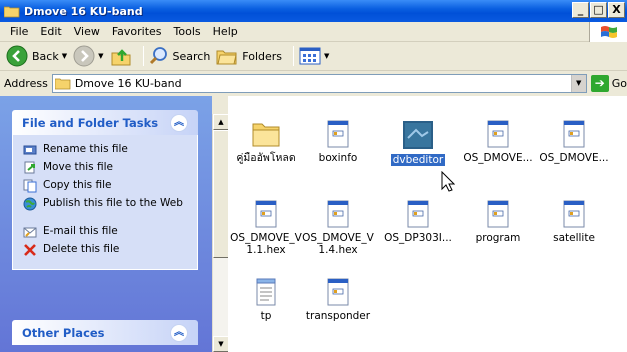 The height and width of the screenshot is (352, 627). What do you see at coordinates (338, 316) in the screenshot?
I see `file-name: transponder` at bounding box center [338, 316].